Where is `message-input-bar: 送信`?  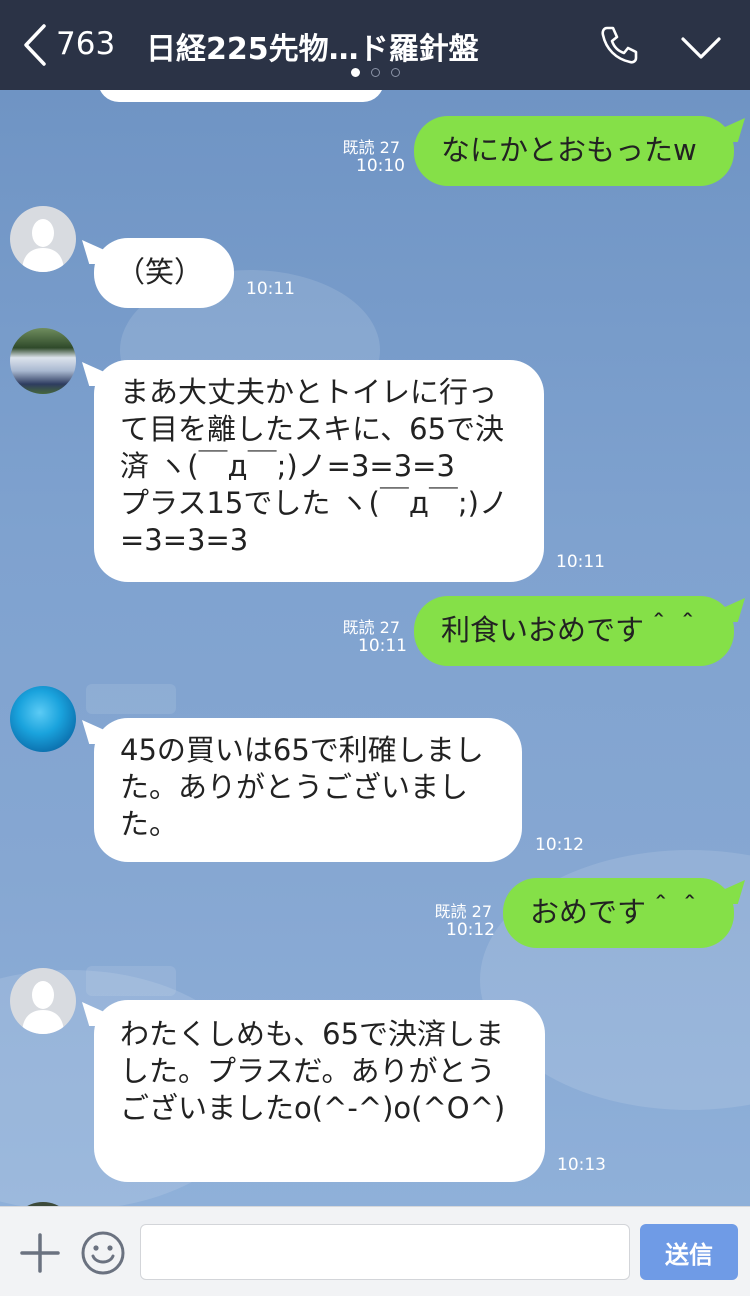 message-input-bar: 送信 is located at coordinates (375, 1251).